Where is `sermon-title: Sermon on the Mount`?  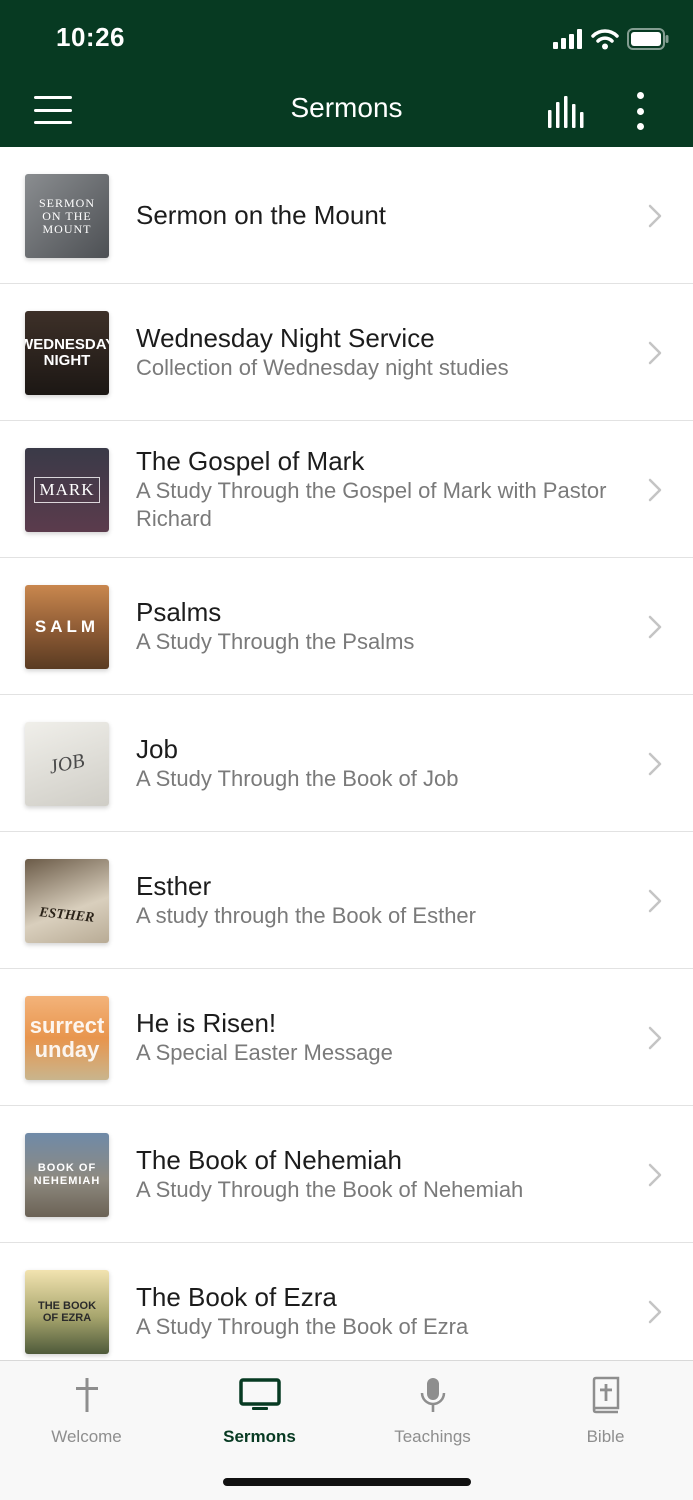 sermon-title: Sermon on the Mount is located at coordinates (261, 215).